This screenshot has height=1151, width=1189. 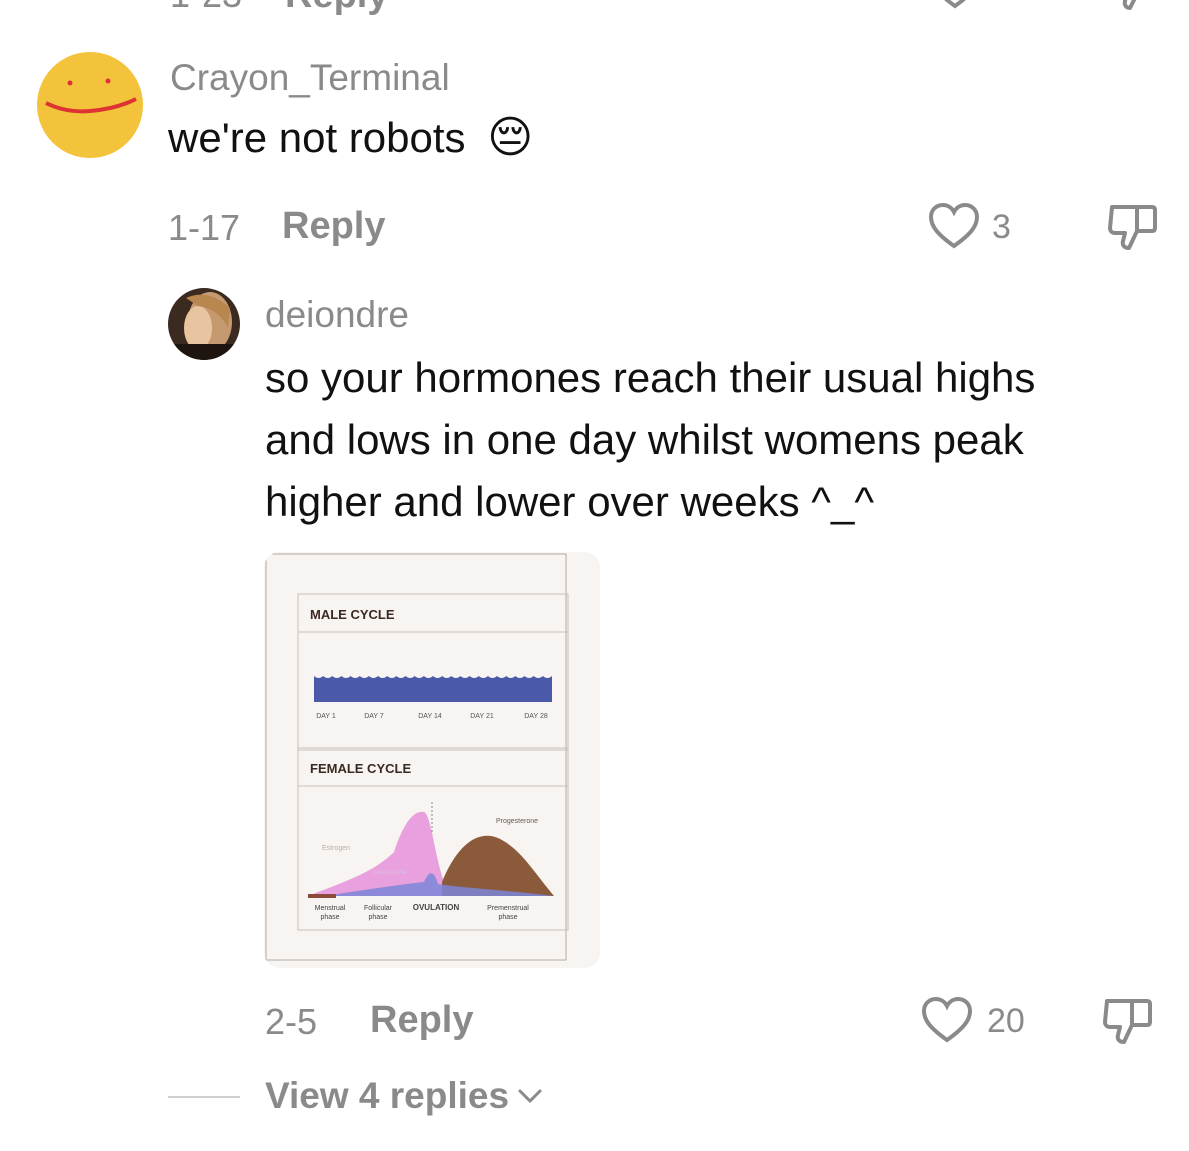 I want to click on female-cycle-title: FEMALE CYCLE, so click(x=360, y=768).